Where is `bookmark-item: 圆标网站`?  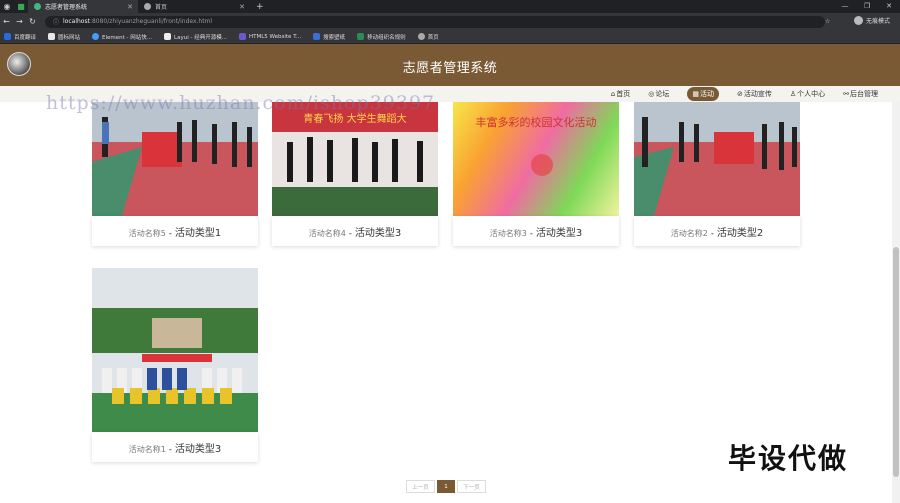 bookmark-item: 圆标网站 is located at coordinates (64, 37).